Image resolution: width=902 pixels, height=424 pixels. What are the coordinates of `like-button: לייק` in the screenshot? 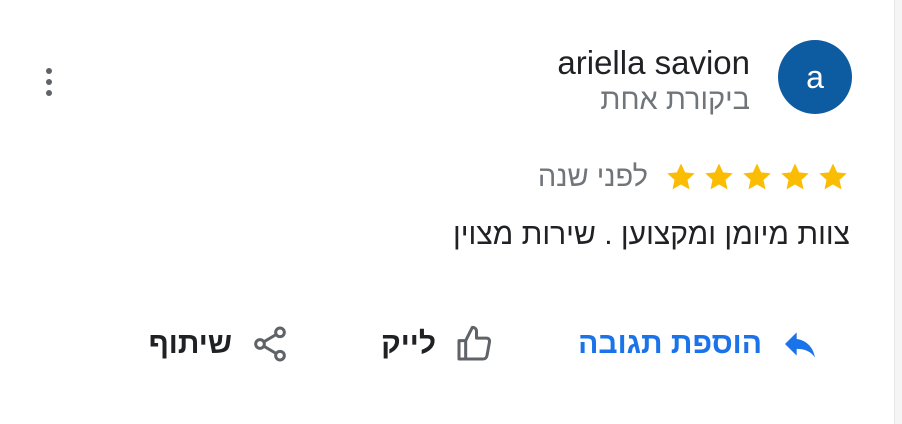 It's located at (437, 344).